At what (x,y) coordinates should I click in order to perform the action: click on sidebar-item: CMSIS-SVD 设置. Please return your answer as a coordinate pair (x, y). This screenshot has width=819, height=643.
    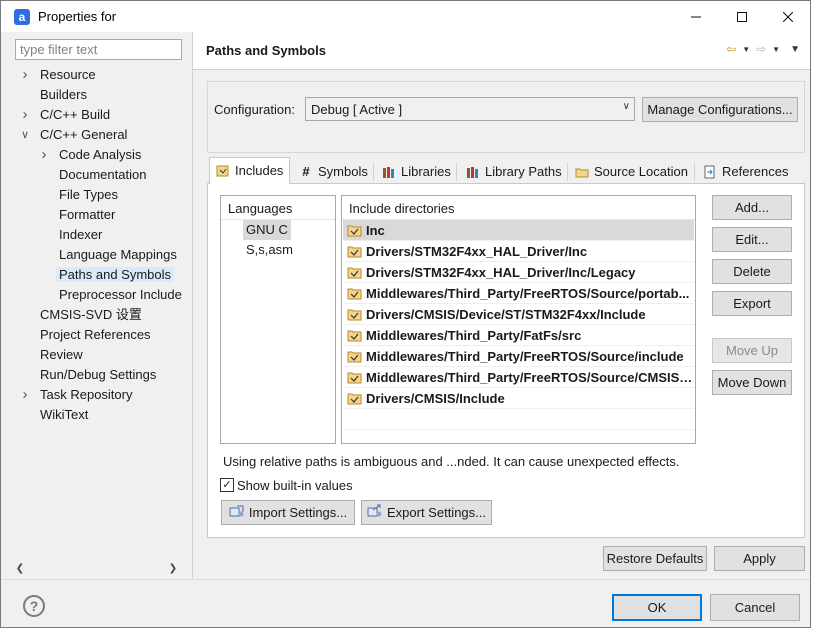
    Looking at the image, I should click on (91, 315).